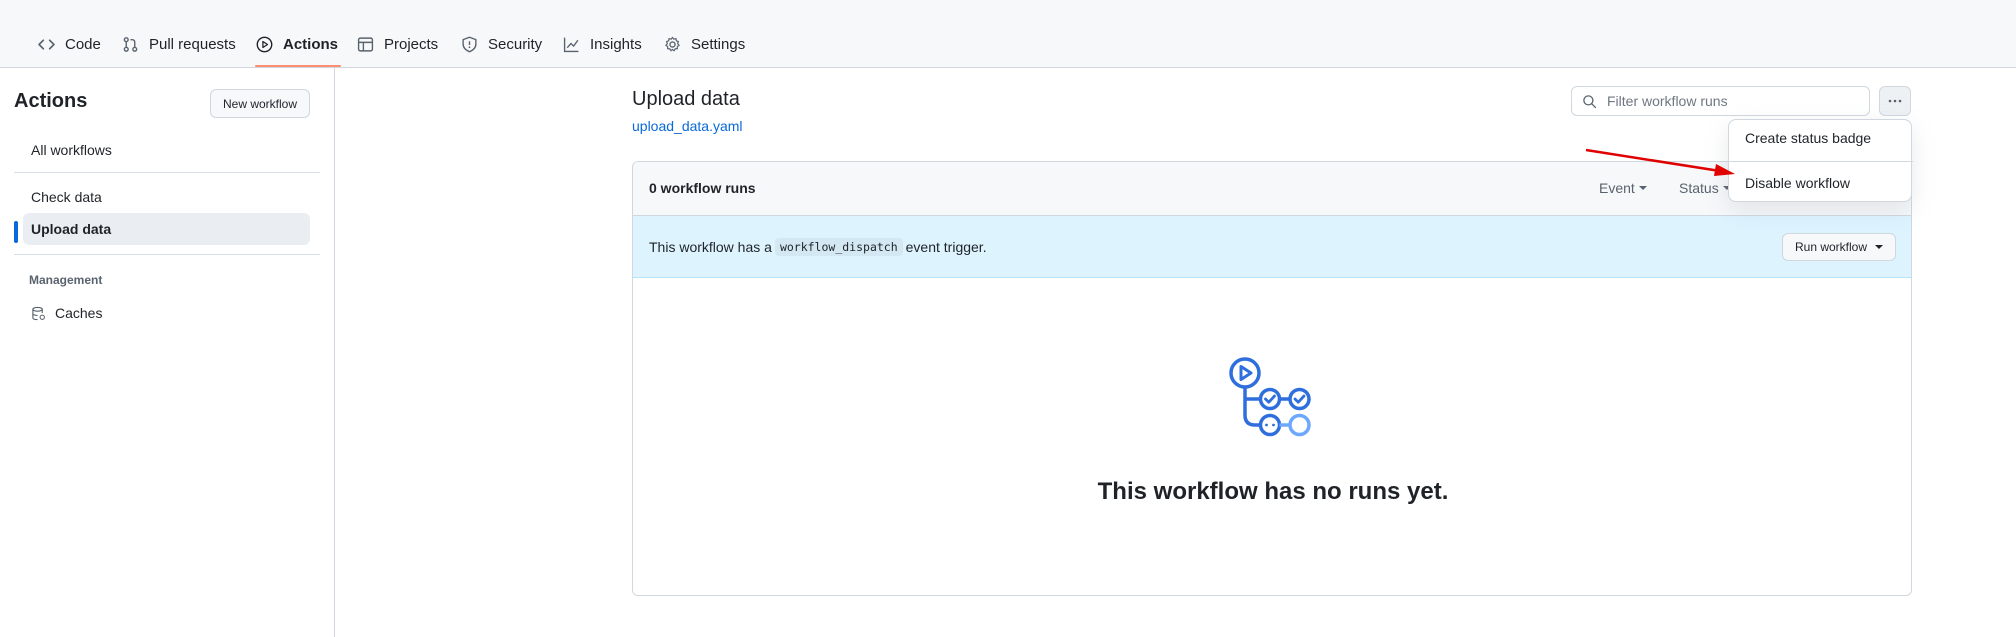 Image resolution: width=2016 pixels, height=637 pixels. I want to click on event-filter-dropdown: Event, so click(1623, 188).